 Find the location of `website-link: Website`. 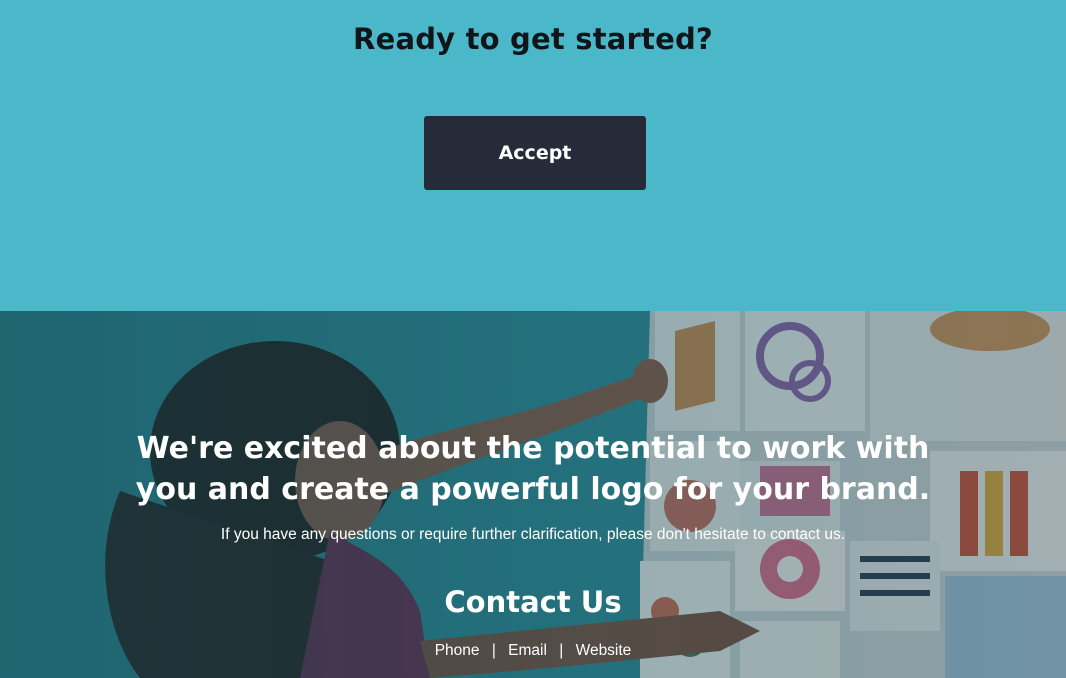

website-link: Website is located at coordinates (604, 650).